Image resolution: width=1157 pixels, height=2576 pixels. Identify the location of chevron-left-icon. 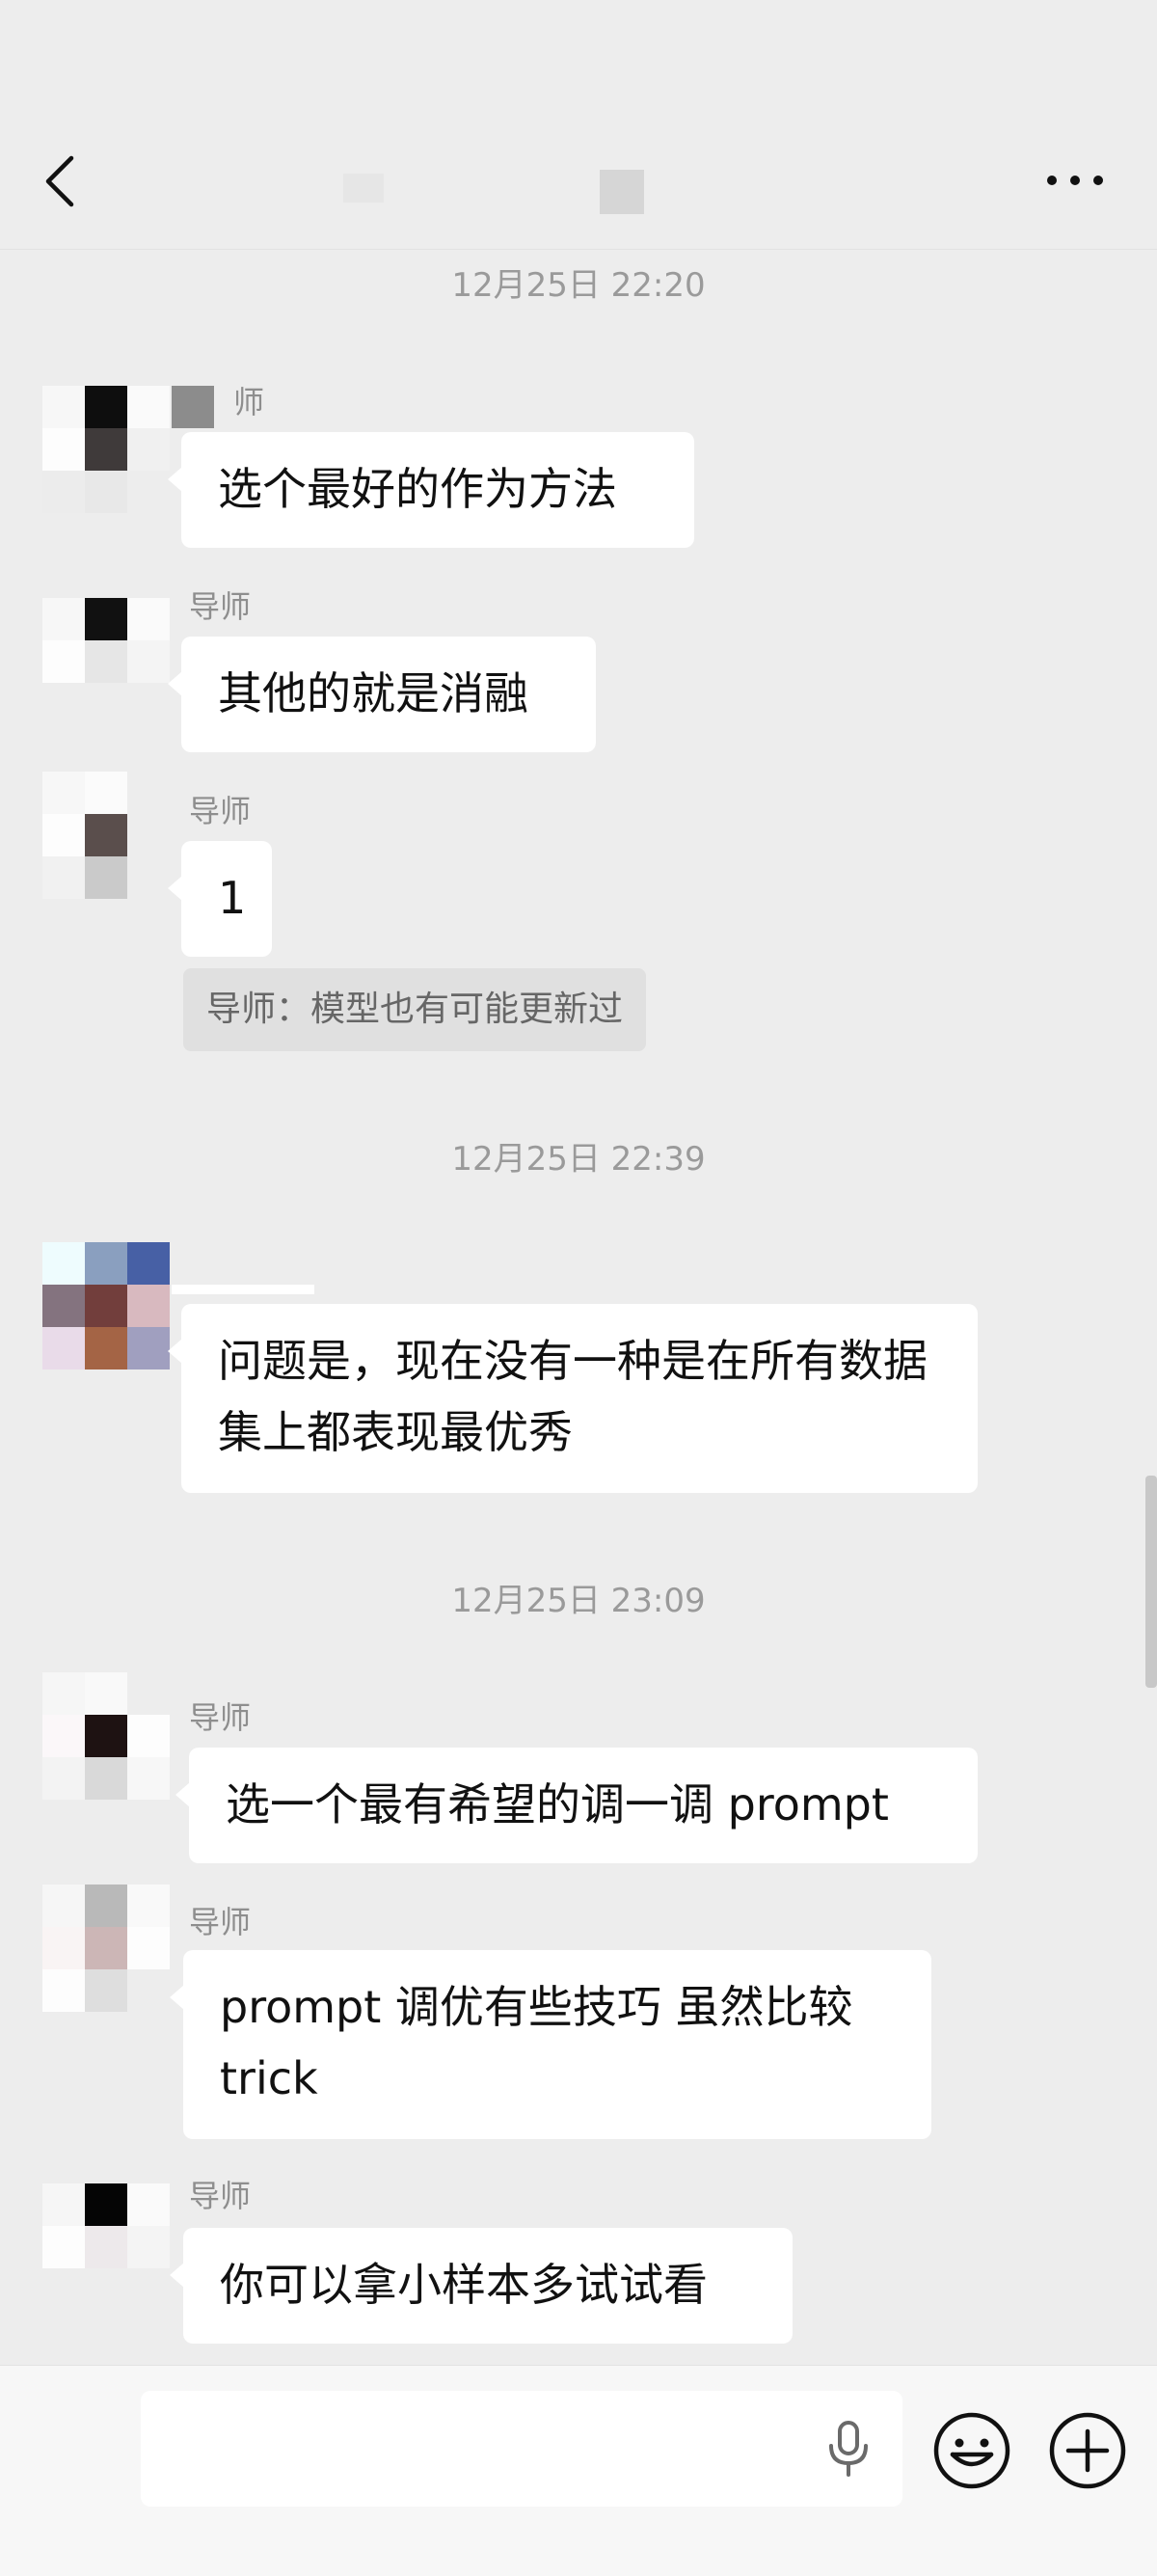
(59, 181).